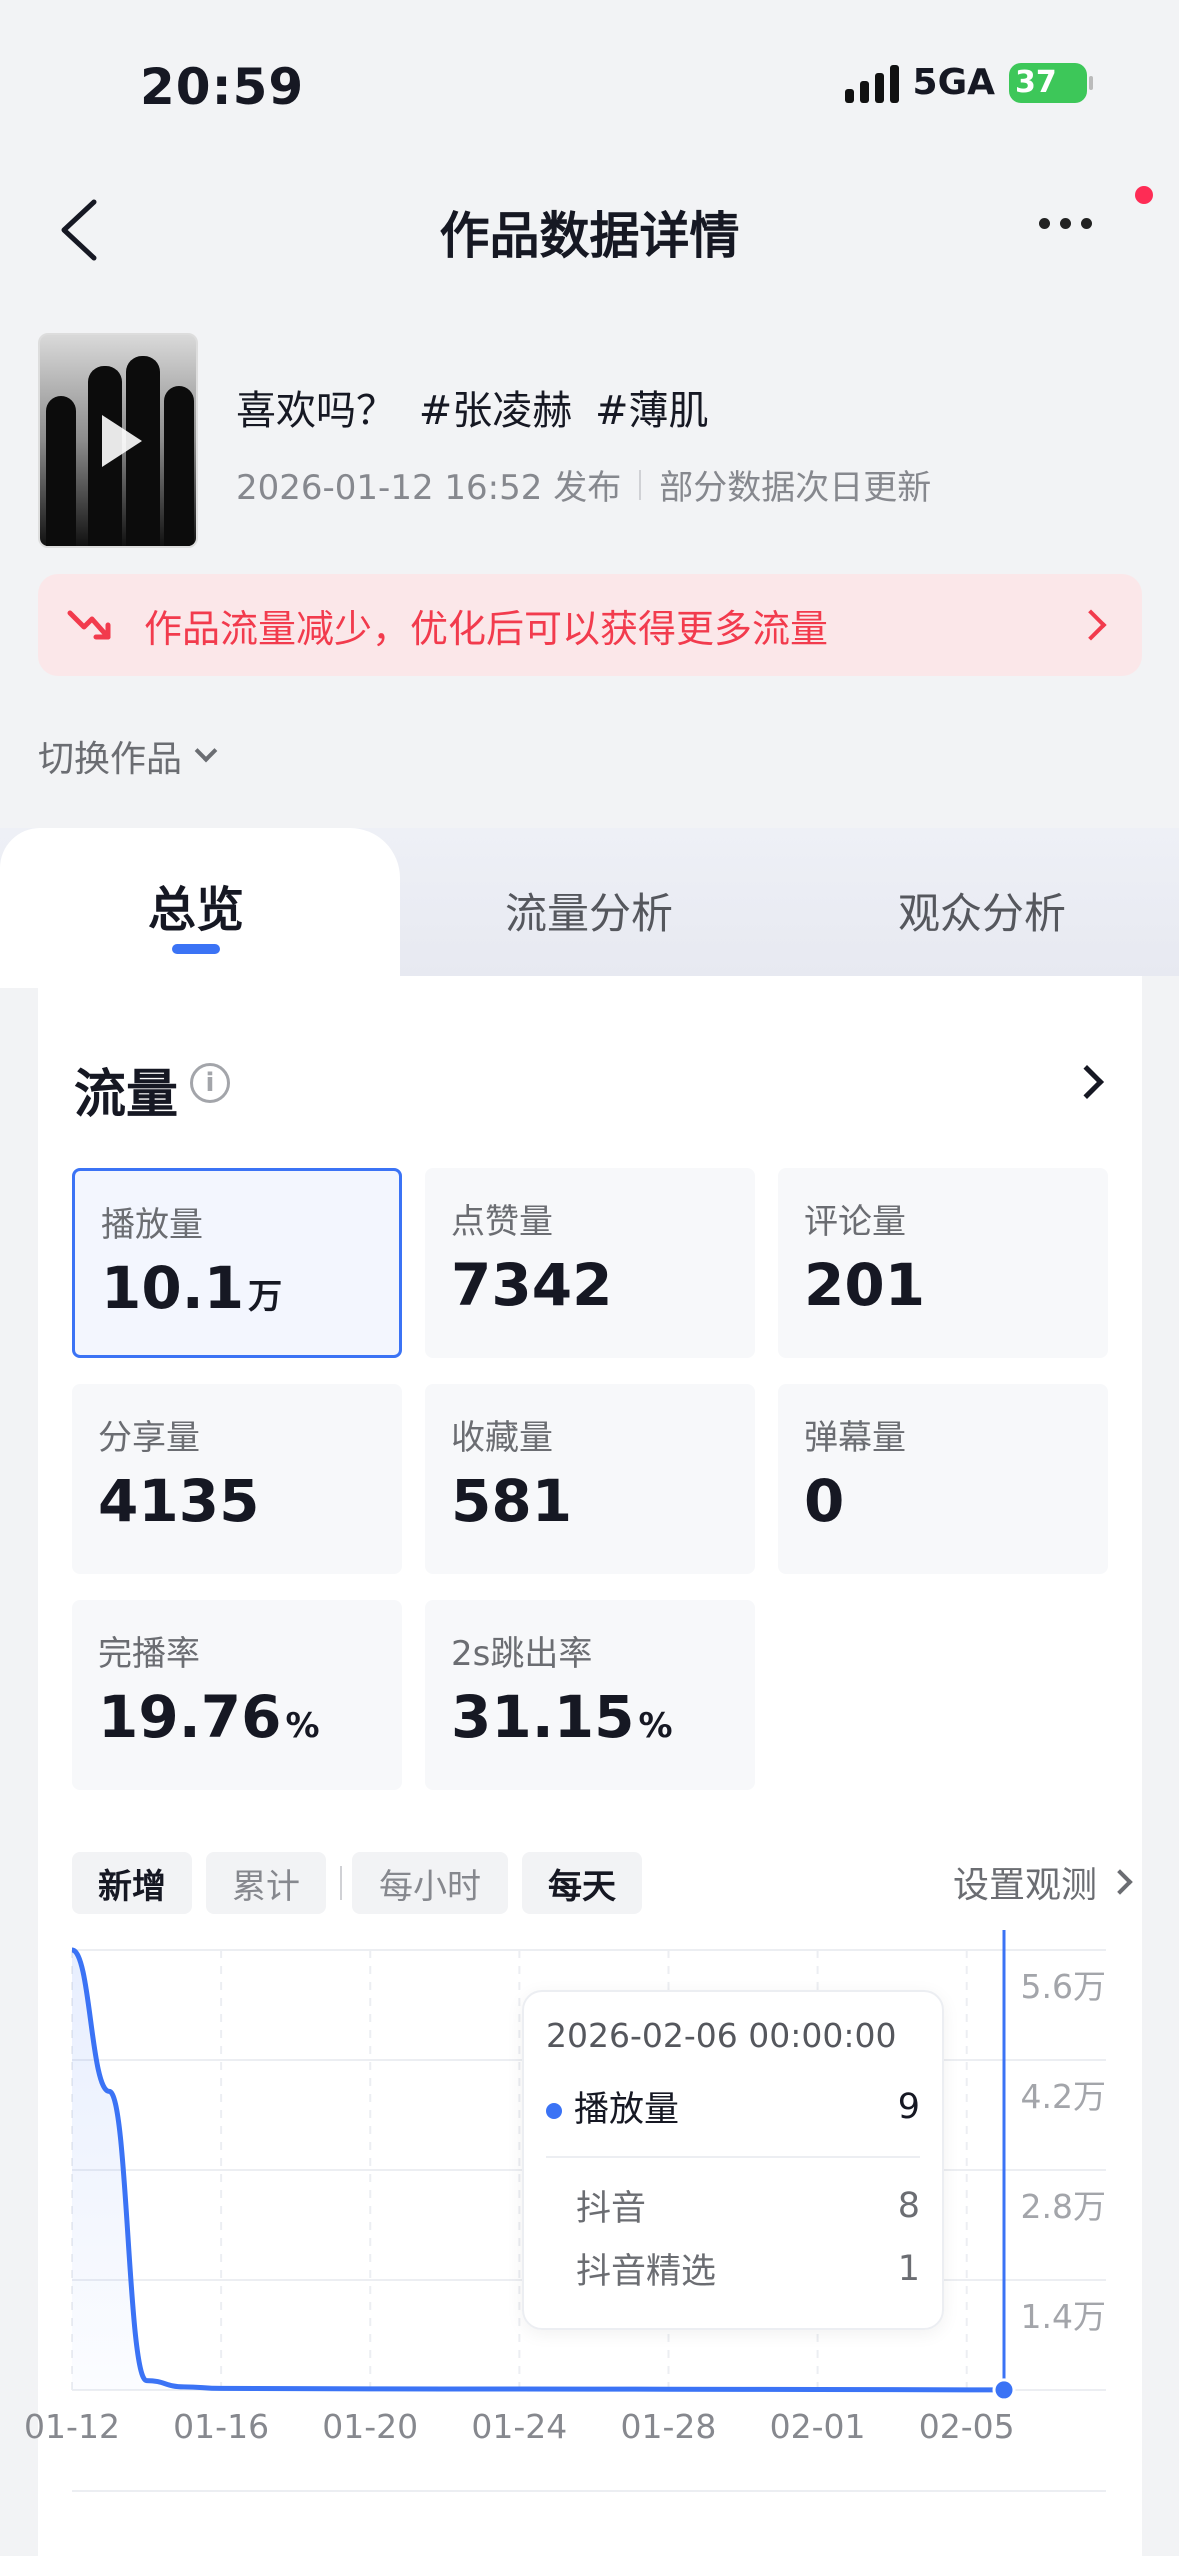 Image resolution: width=1179 pixels, height=2556 pixels. What do you see at coordinates (1063, 1986) in the screenshot?
I see `y-tick-label: 5.6万` at bounding box center [1063, 1986].